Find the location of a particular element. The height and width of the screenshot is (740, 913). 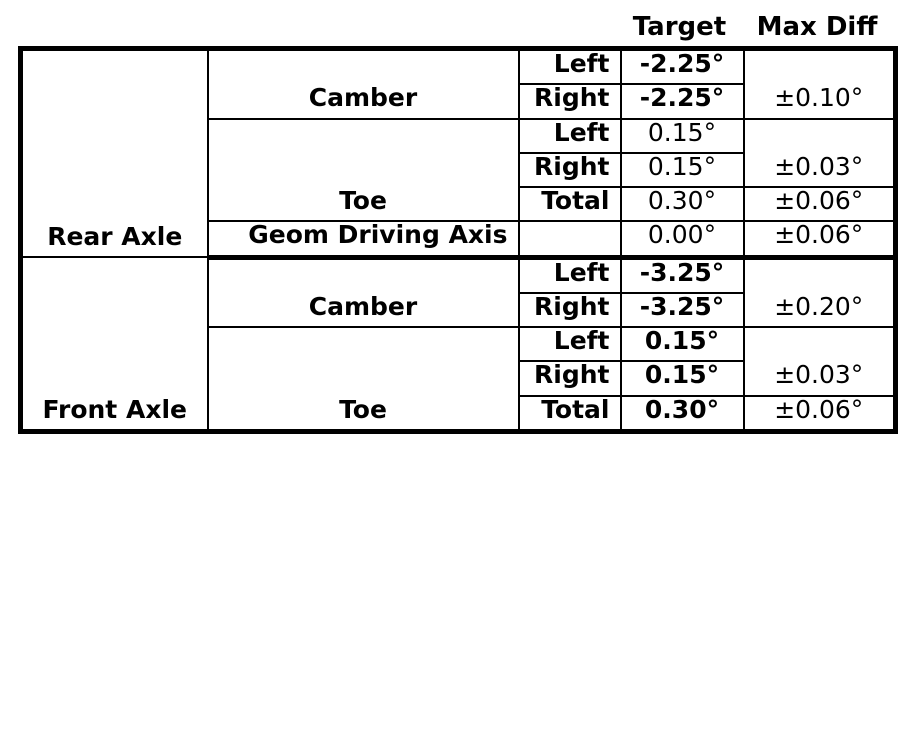

axle-group-label: Rear Axle is located at coordinates (114, 152).